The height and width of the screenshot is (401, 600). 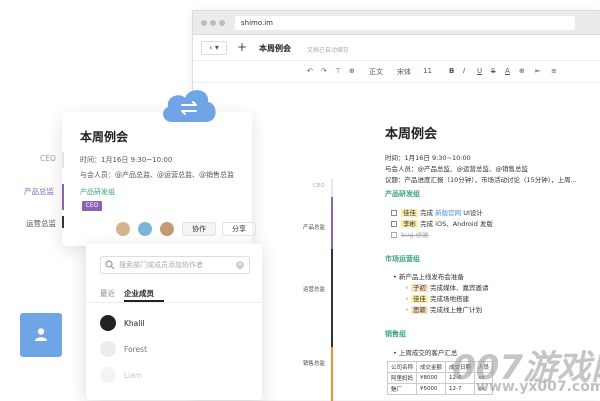 I want to click on font-size-select: 11, so click(x=427, y=71).